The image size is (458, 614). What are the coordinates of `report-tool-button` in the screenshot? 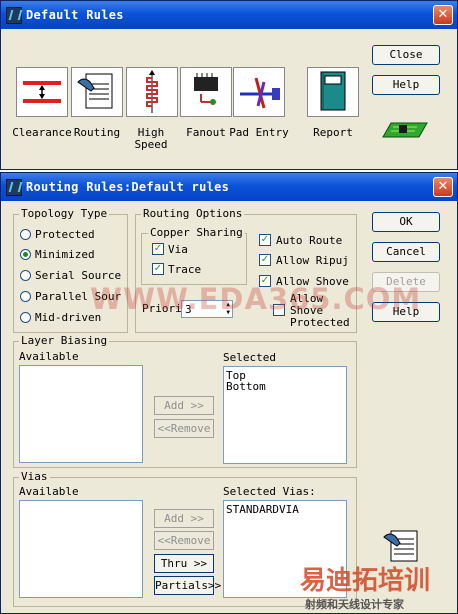 It's located at (333, 92).